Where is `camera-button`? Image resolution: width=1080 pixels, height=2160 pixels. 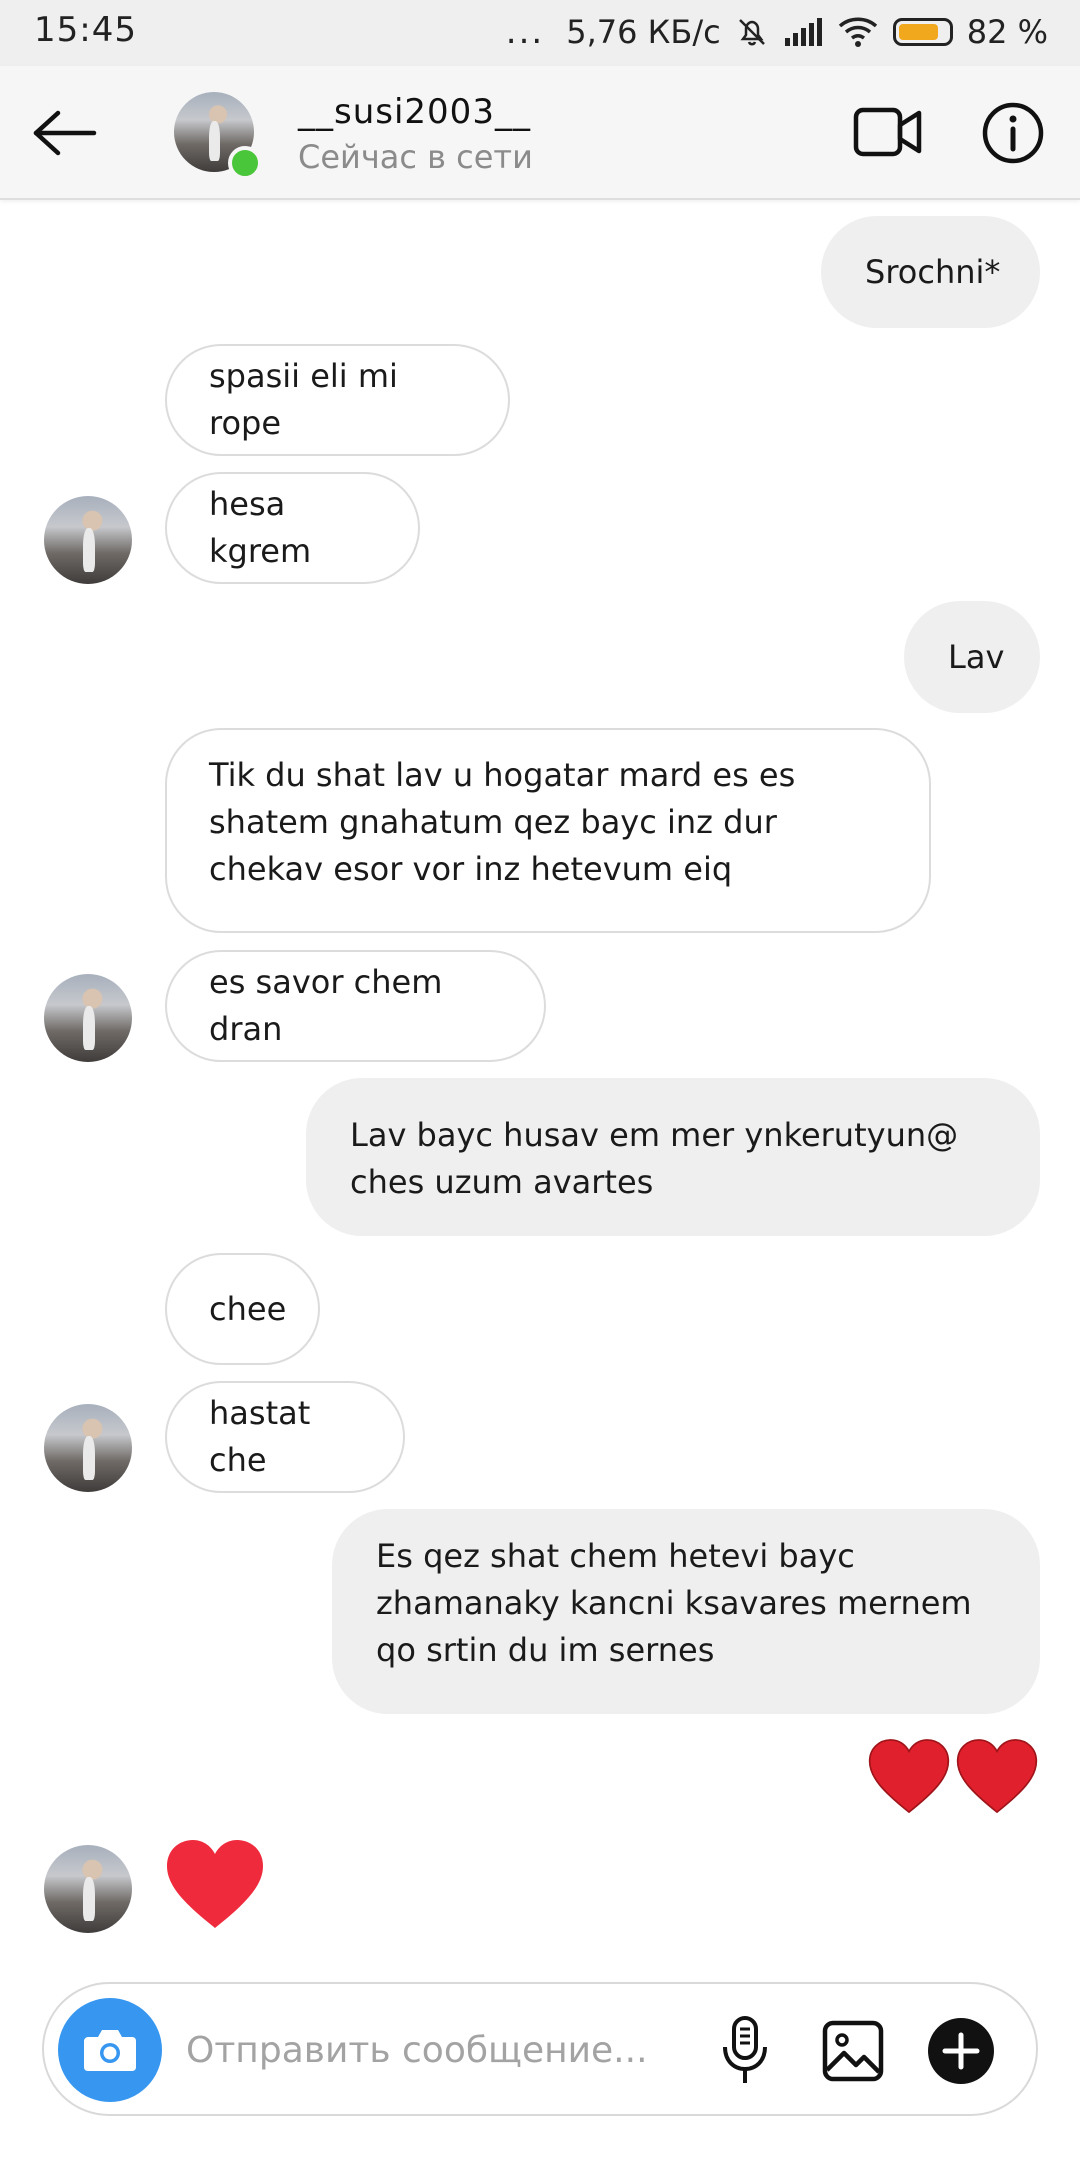 camera-button is located at coordinates (110, 2050).